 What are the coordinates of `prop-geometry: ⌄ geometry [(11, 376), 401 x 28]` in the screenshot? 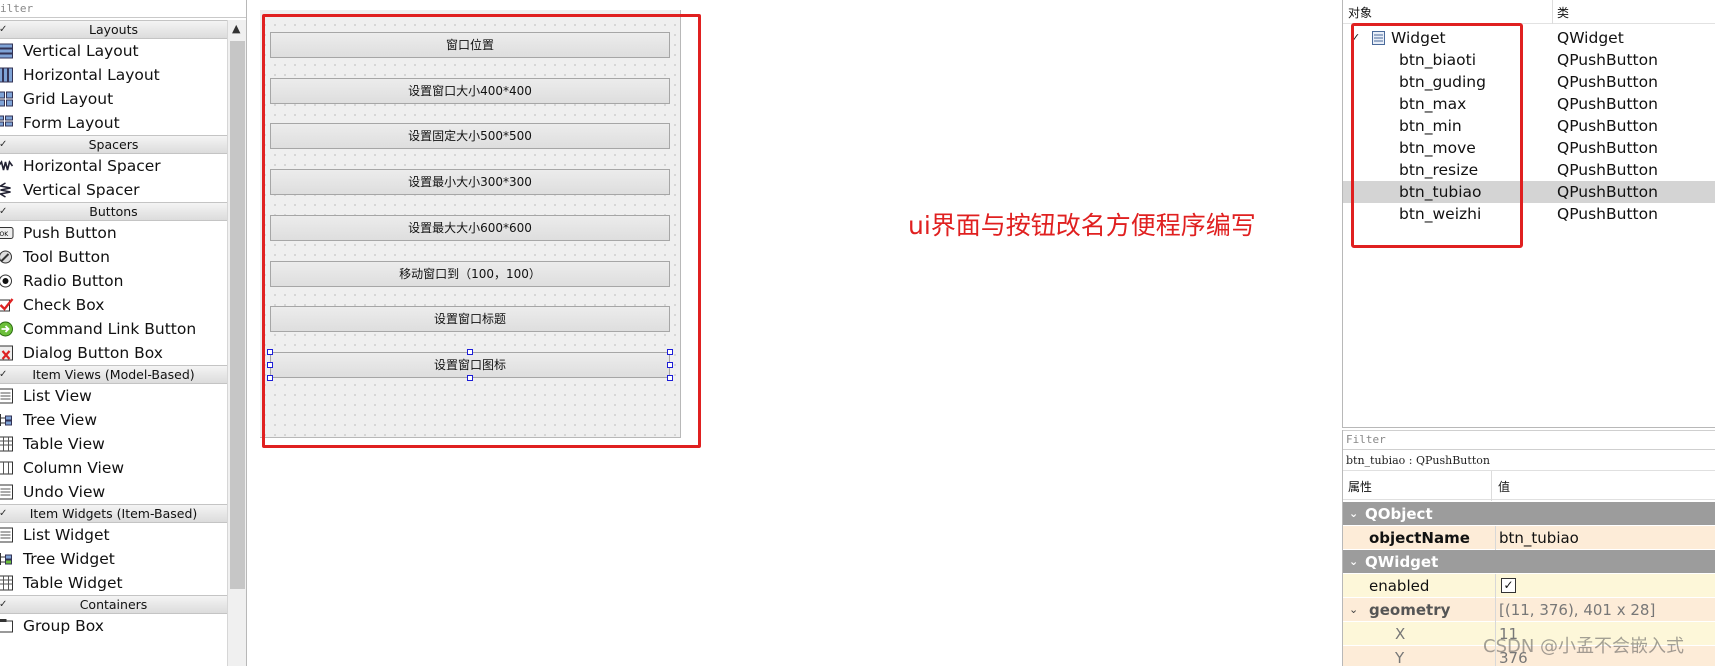 It's located at (1529, 610).